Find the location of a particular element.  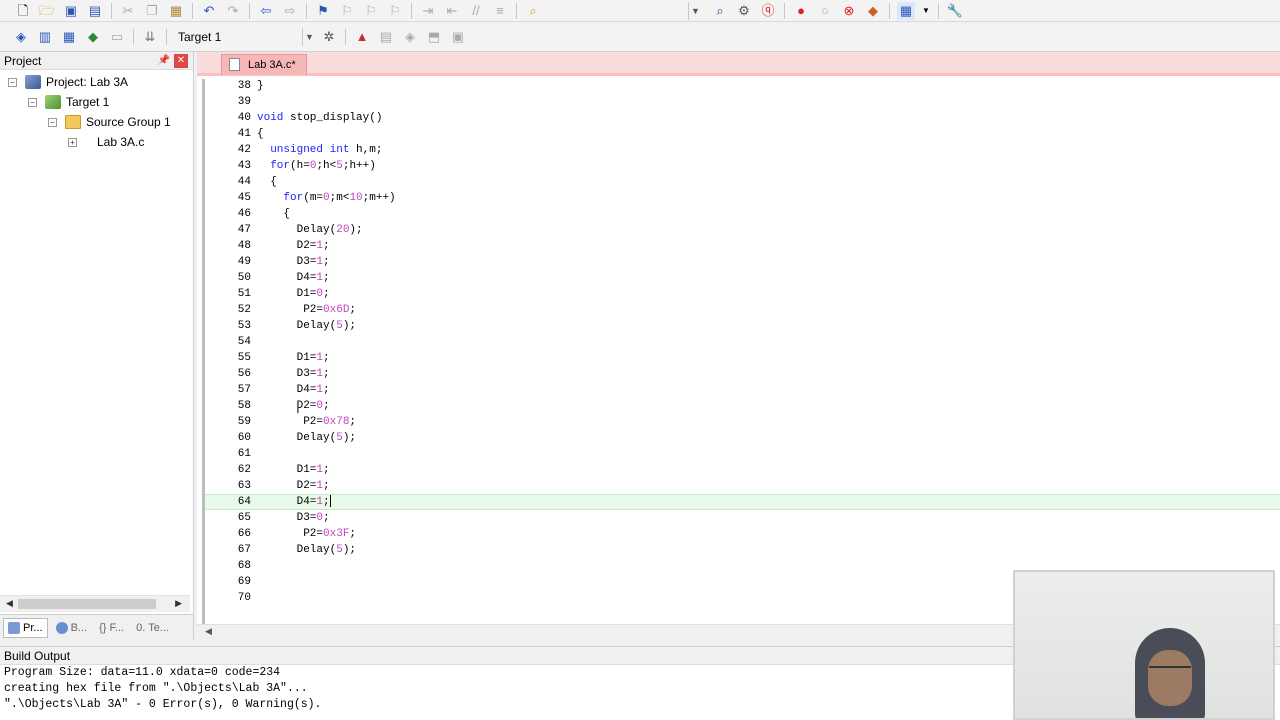

code-text: { is located at coordinates (272, 214).